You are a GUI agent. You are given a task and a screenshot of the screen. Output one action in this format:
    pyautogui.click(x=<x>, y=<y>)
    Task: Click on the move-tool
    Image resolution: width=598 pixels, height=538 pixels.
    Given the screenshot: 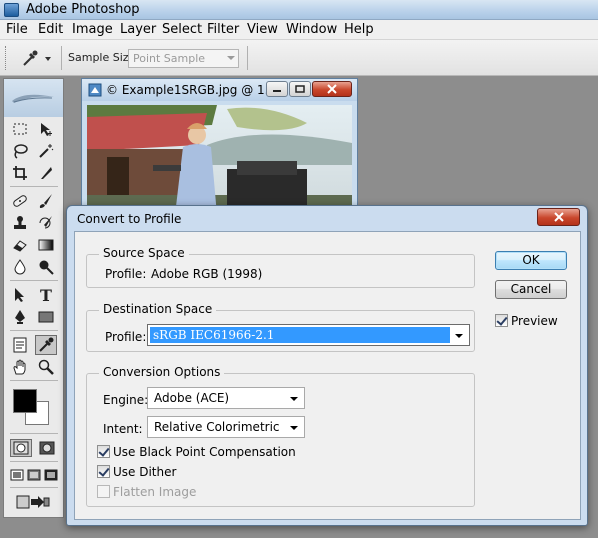 What is the action you would take?
    pyautogui.click(x=46, y=129)
    